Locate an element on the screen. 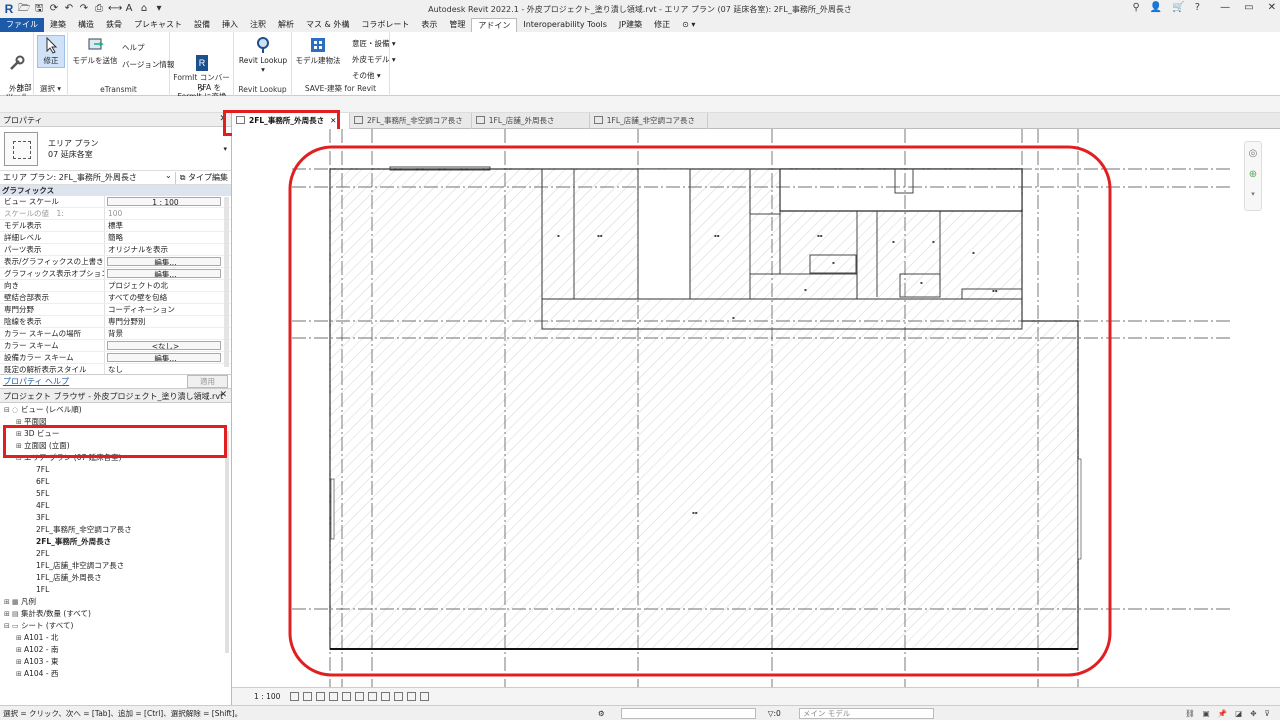 Image resolution: width=1280 pixels, height=720 pixels. property-value: 専門分野別 is located at coordinates (168, 321).